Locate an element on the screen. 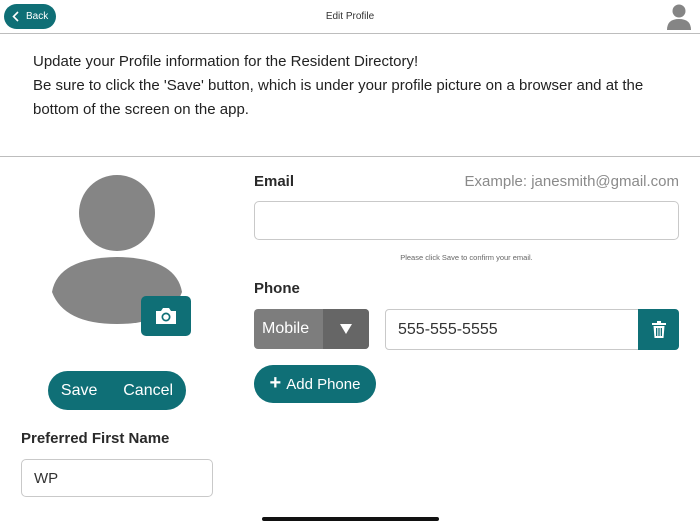  divider is located at coordinates (350, 156).